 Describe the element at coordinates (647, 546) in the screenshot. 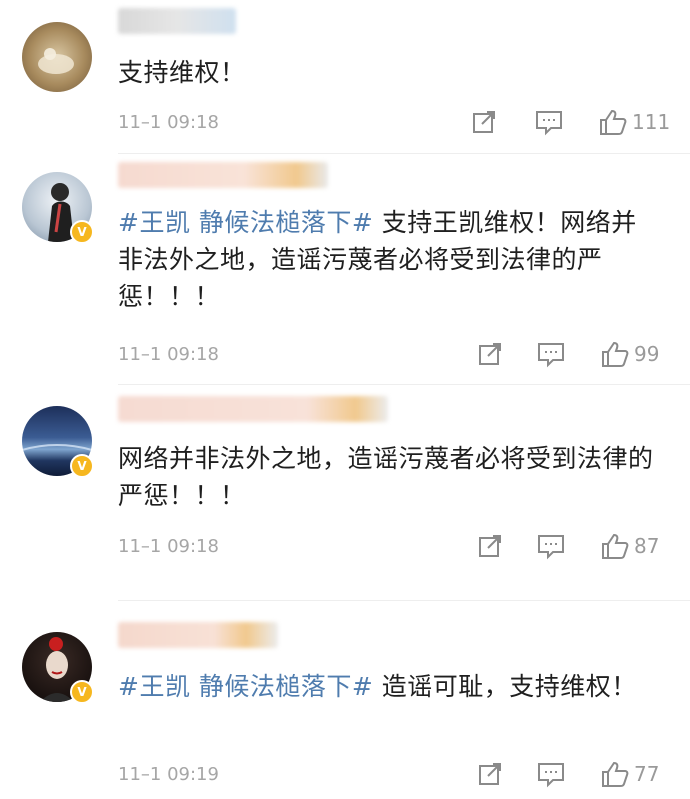

I see `like-count: 87` at that location.